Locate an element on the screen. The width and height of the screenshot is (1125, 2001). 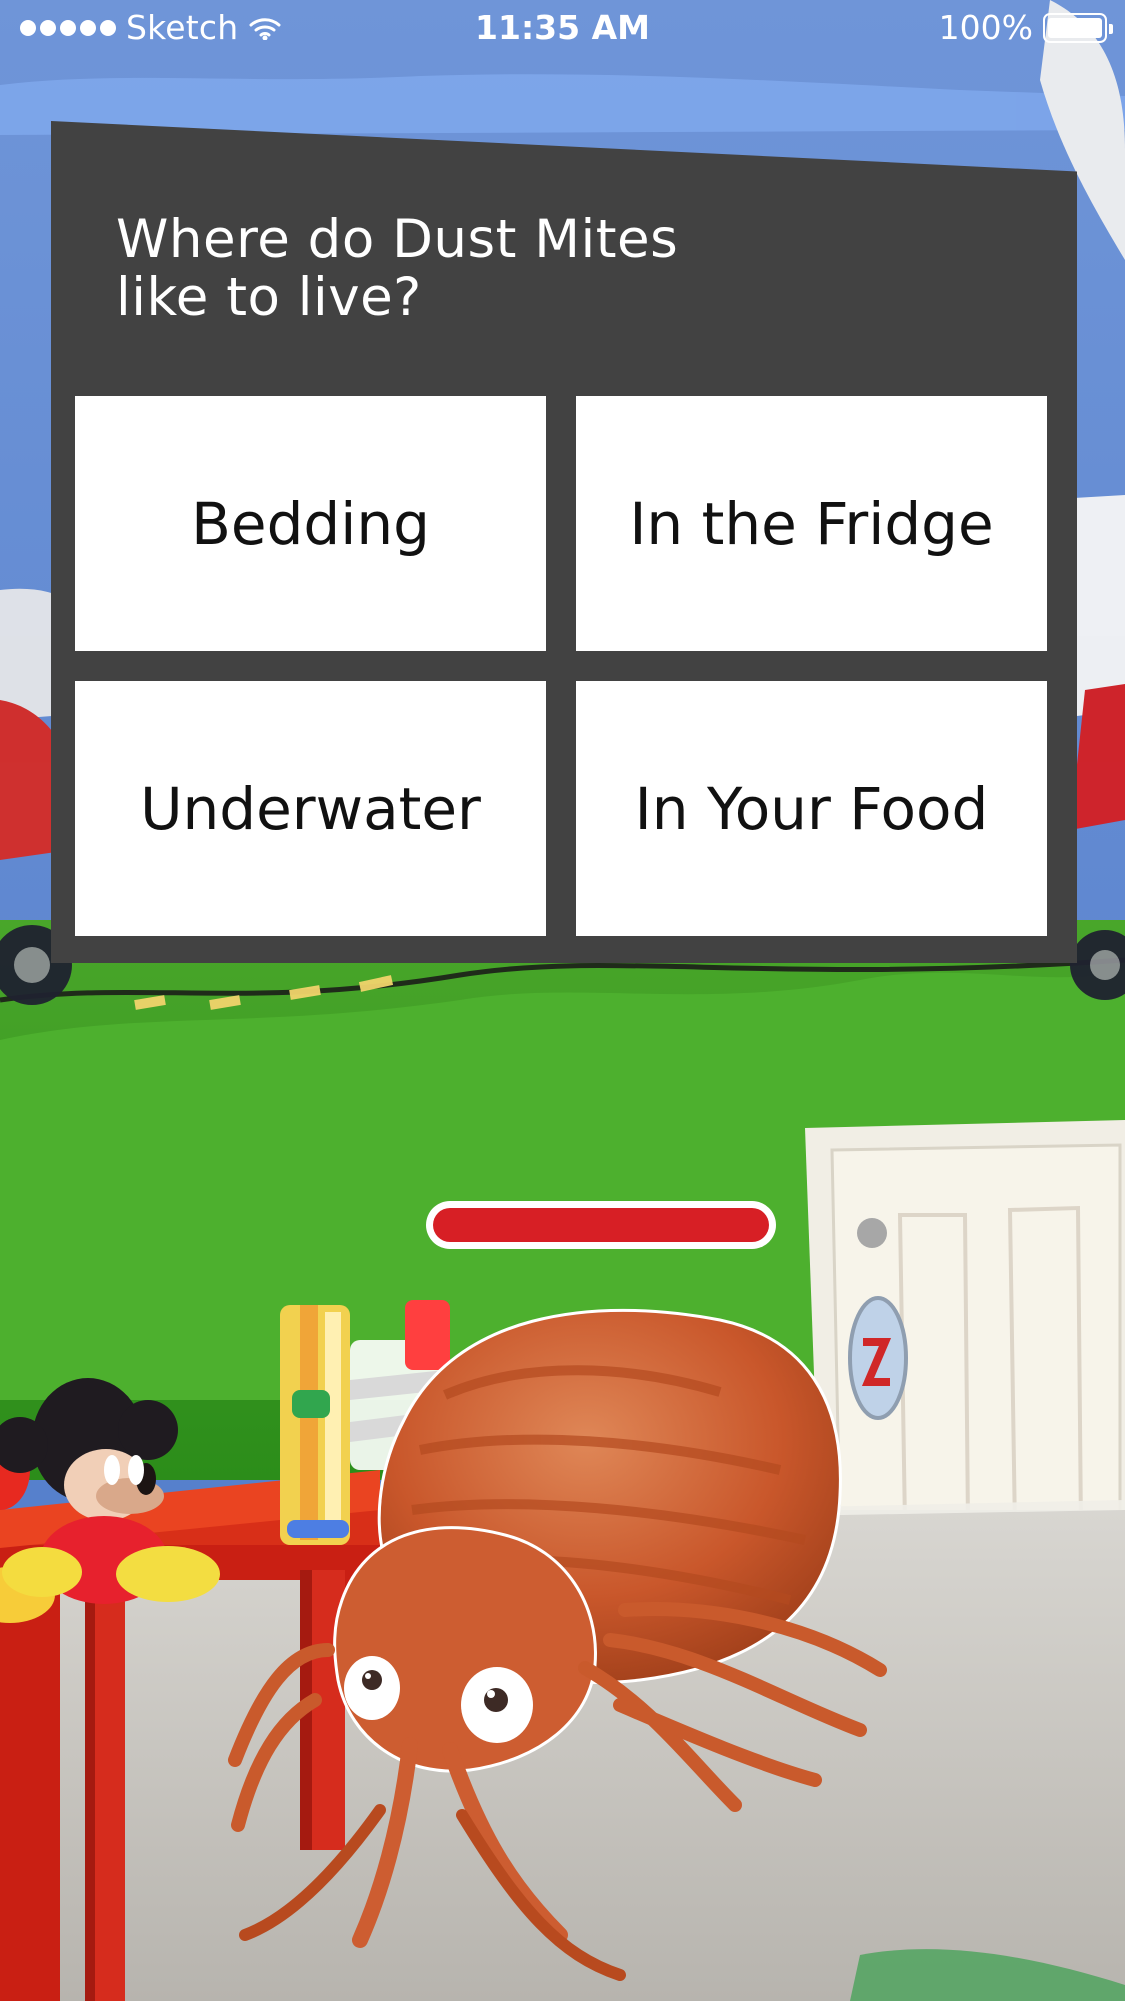
answer-label: In the Fridge is located at coordinates (811, 523).